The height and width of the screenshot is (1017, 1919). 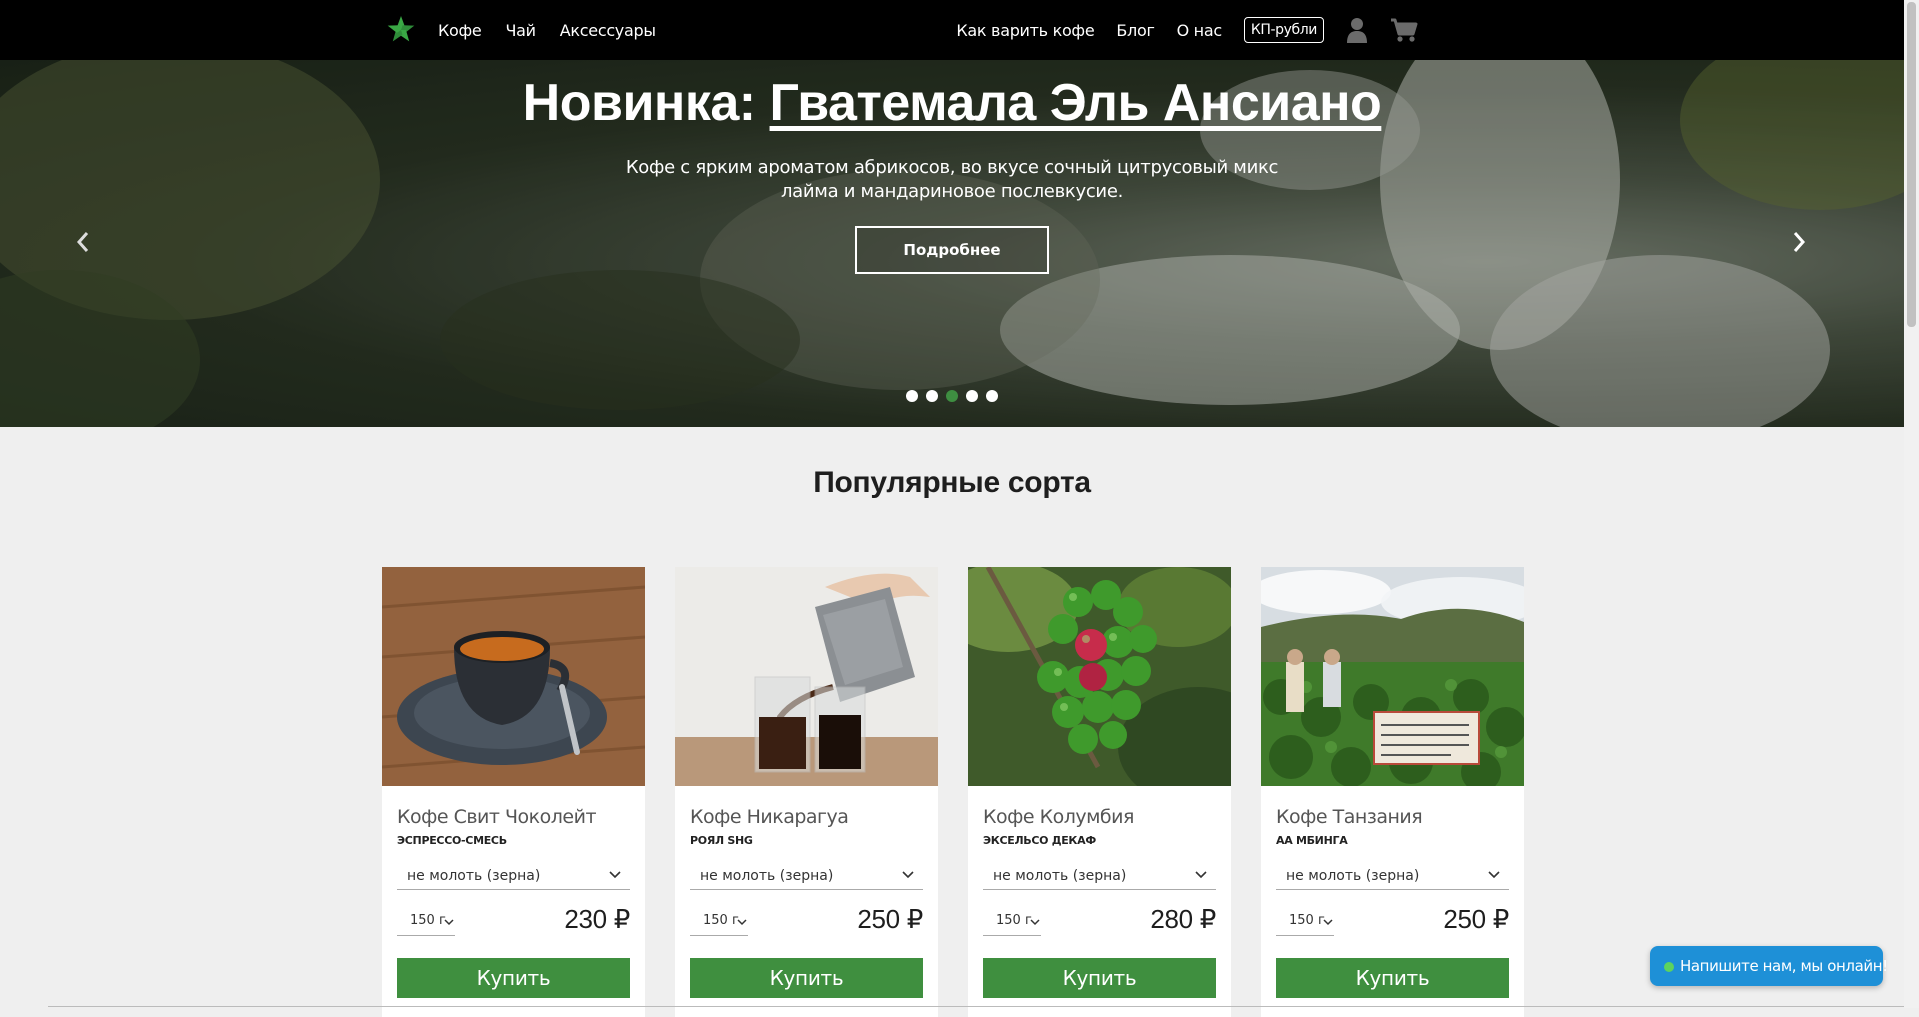 I want to click on product-subtitle: ЭКСЕЛЬСО ДЕКАФ, so click(x=1039, y=840).